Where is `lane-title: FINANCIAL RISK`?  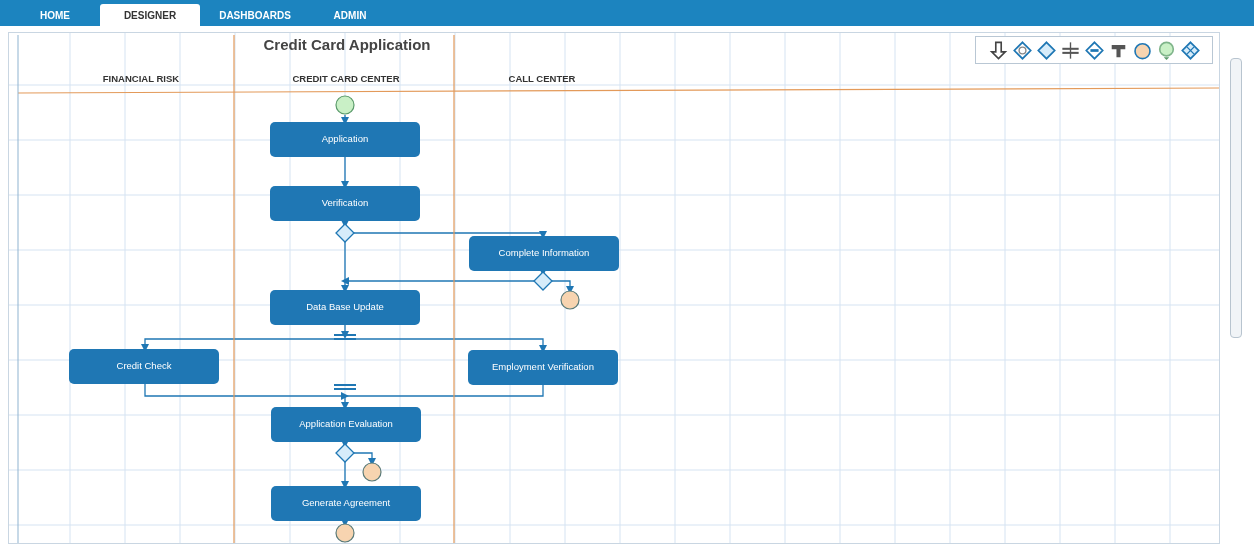
lane-title: FINANCIAL RISK is located at coordinates (141, 78).